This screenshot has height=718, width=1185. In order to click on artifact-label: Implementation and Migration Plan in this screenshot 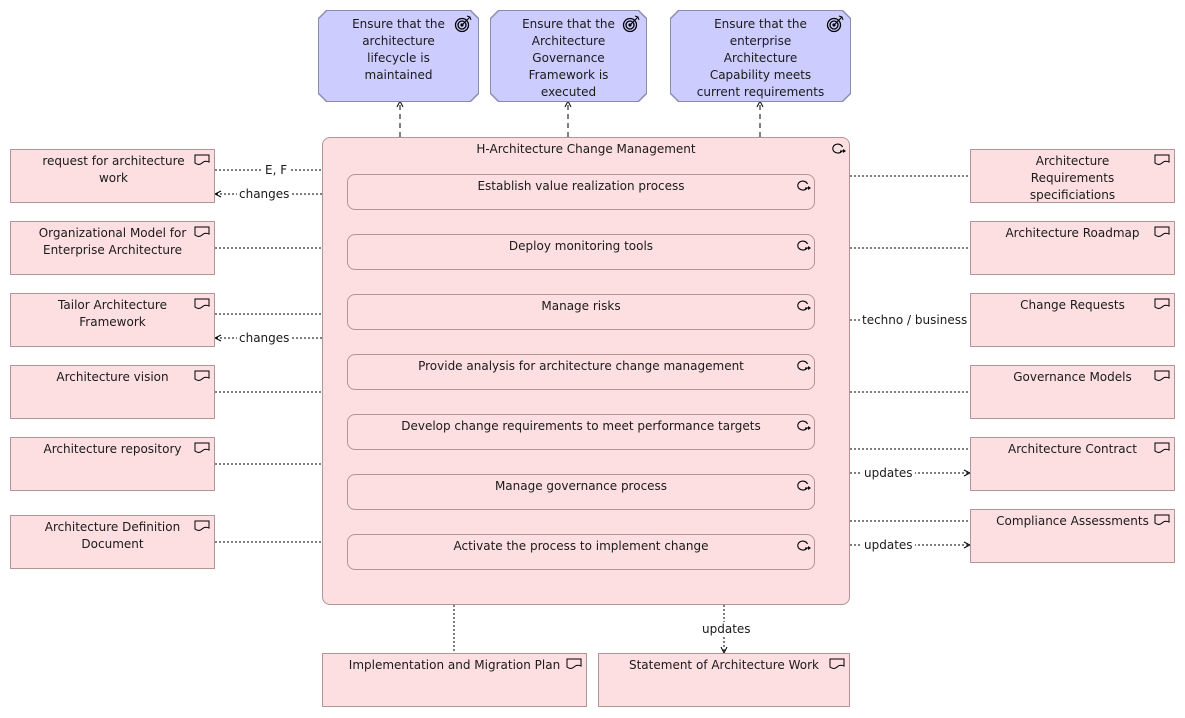, I will do `click(454, 665)`.